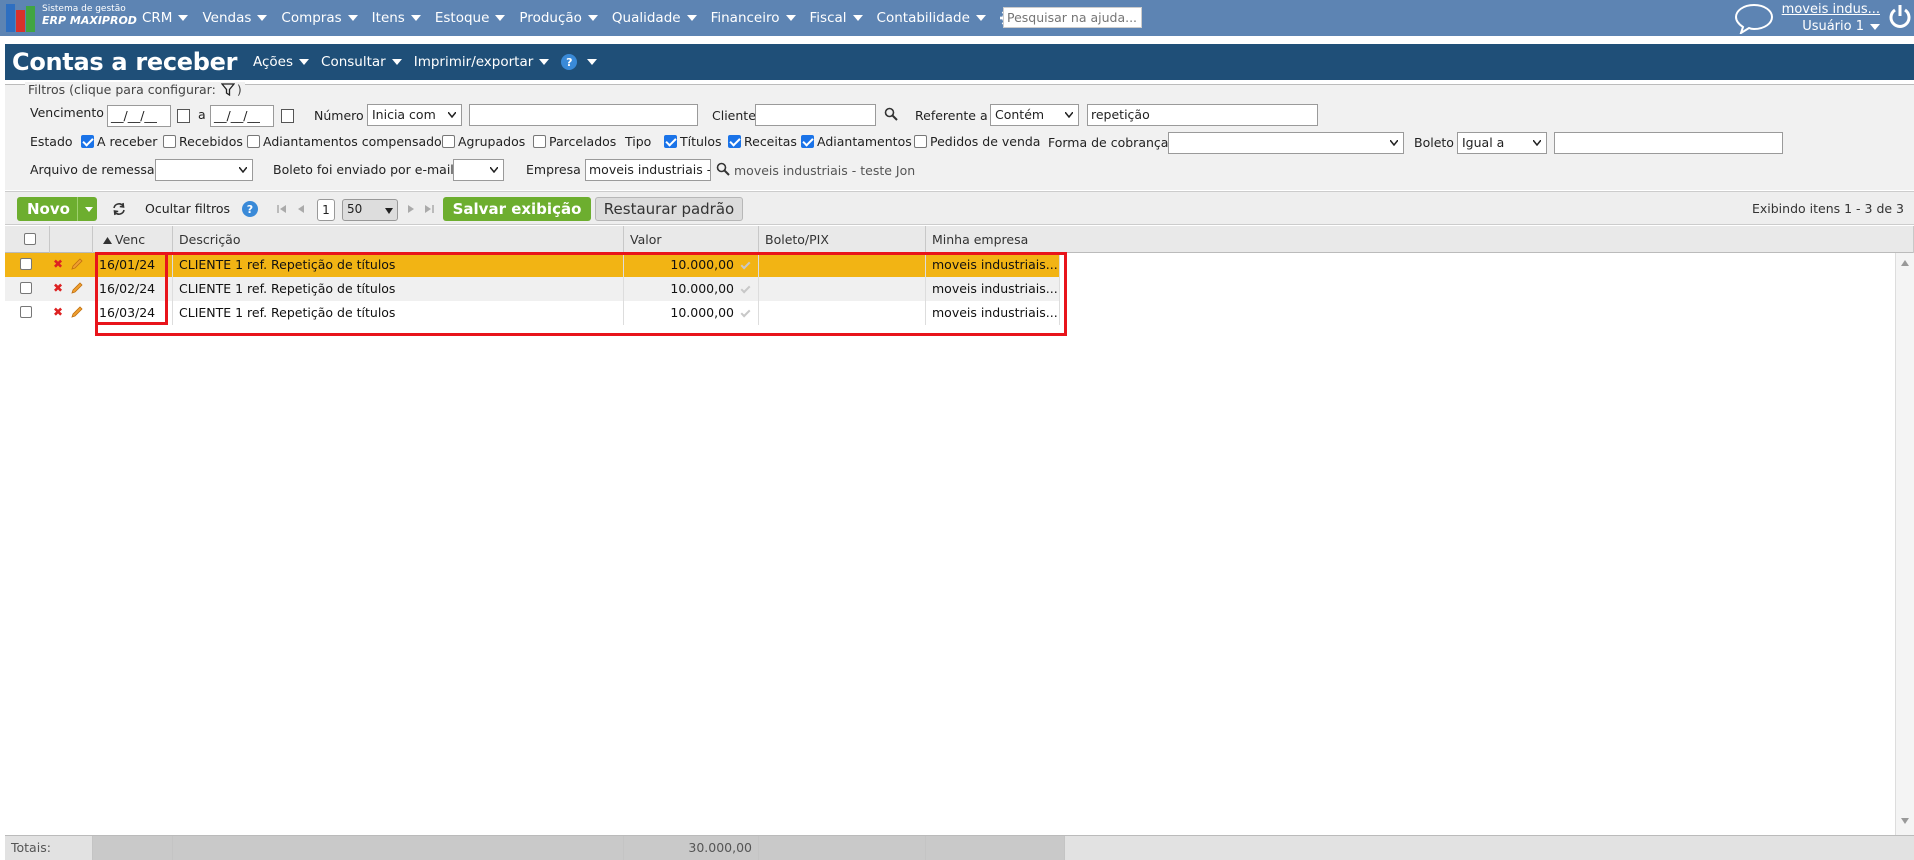  Describe the element at coordinates (165, 18) in the screenshot. I see `menu-crm: CRM` at that location.